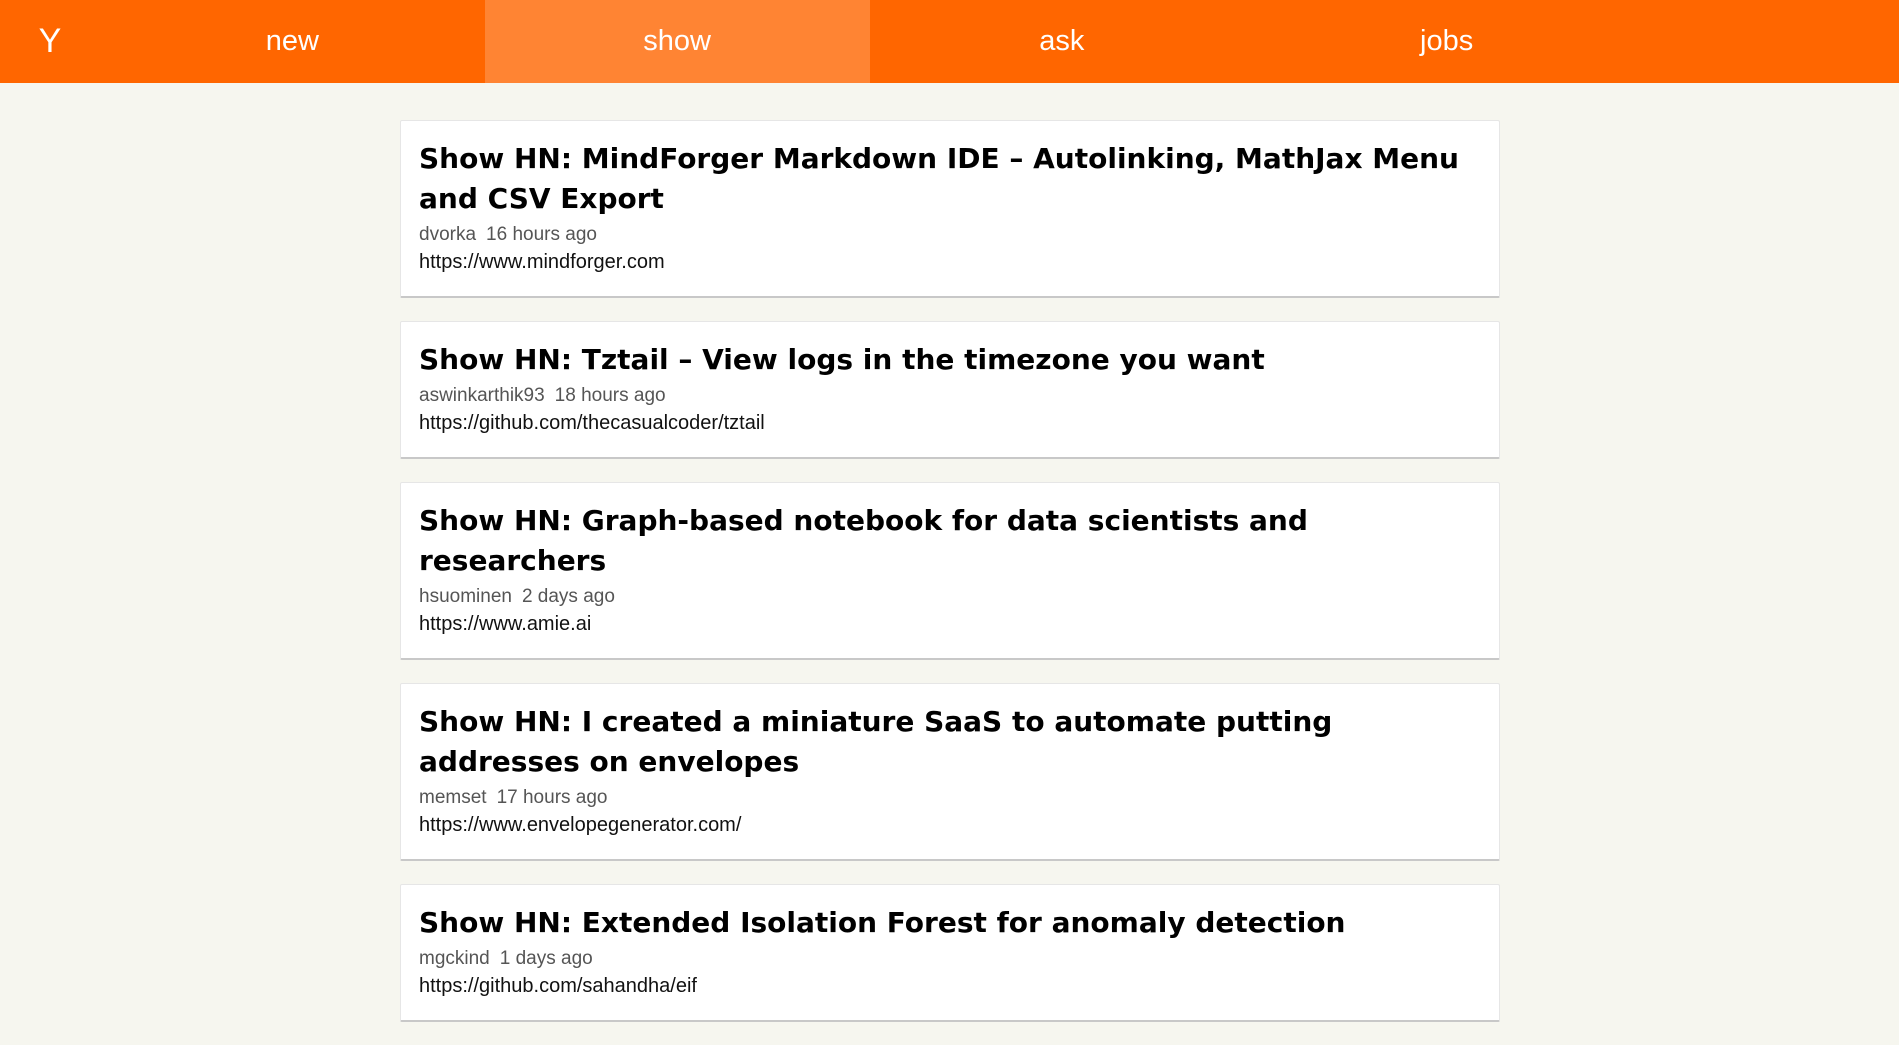 This screenshot has height=1045, width=1899. Describe the element at coordinates (610, 395) in the screenshot. I see `story-time: 18 hours ago` at that location.